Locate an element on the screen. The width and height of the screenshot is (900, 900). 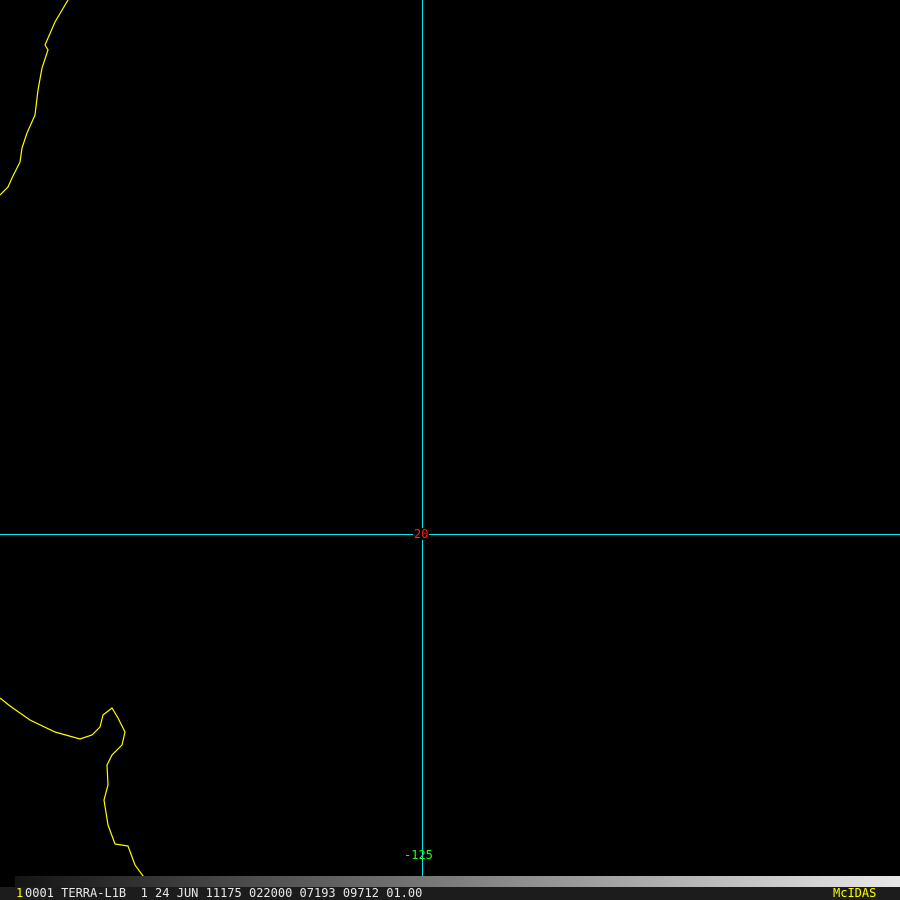
coastline-south is located at coordinates (73, 794).